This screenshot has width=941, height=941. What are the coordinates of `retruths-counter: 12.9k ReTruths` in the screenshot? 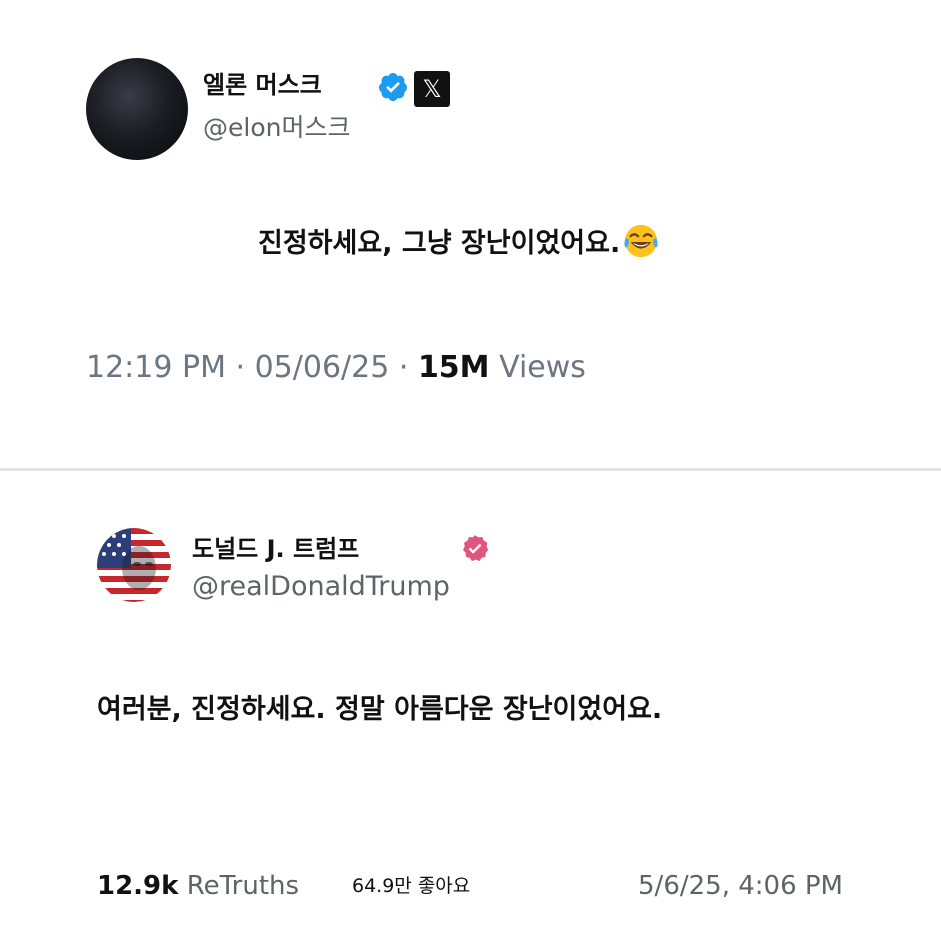 It's located at (198, 886).